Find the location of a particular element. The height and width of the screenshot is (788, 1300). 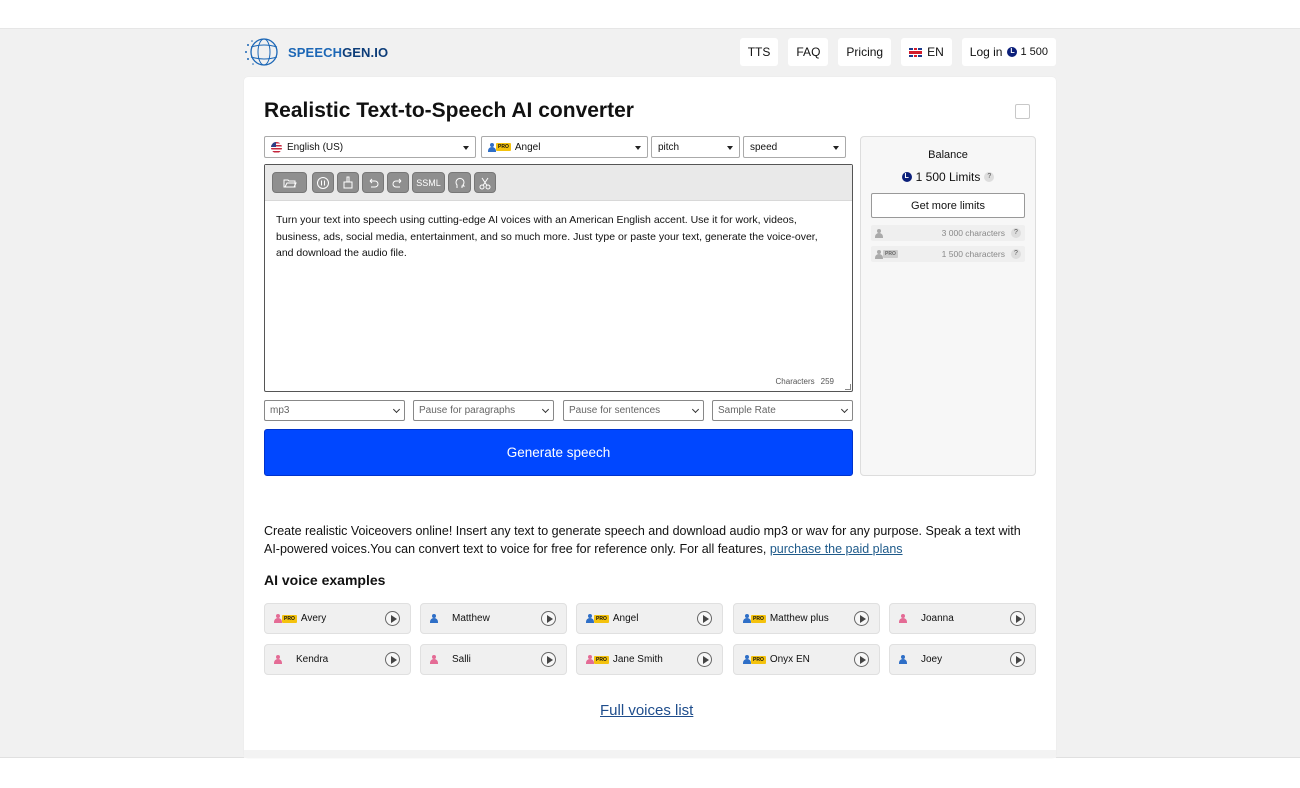

format-select: mp3 is located at coordinates (334, 410).